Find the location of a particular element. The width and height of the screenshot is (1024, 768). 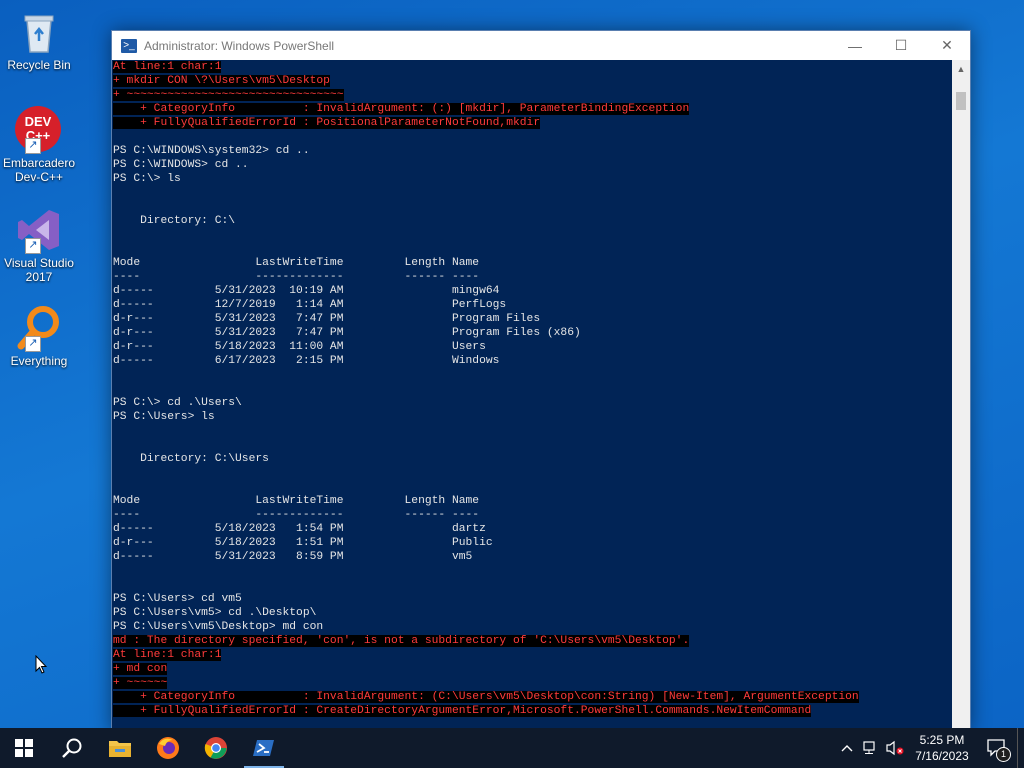

console-line: PS C:\Users> ls is located at coordinates (532, 417).